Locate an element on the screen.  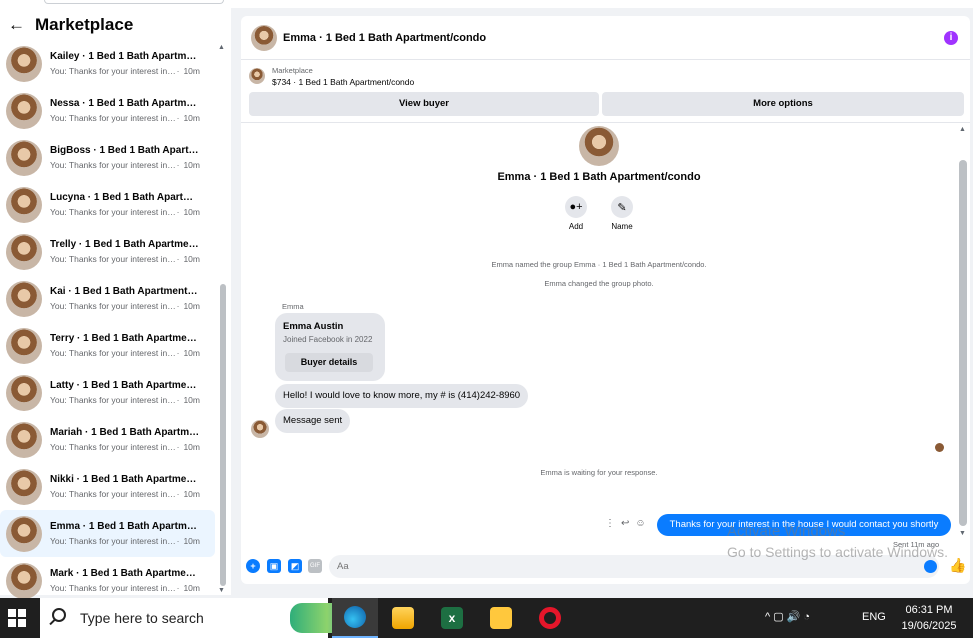
sticky-notes-icon is located at coordinates (501, 618).